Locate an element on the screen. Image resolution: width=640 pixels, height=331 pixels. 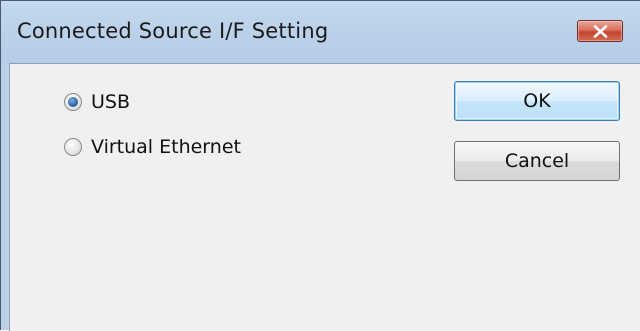
radio-usb: USB is located at coordinates (97, 102).